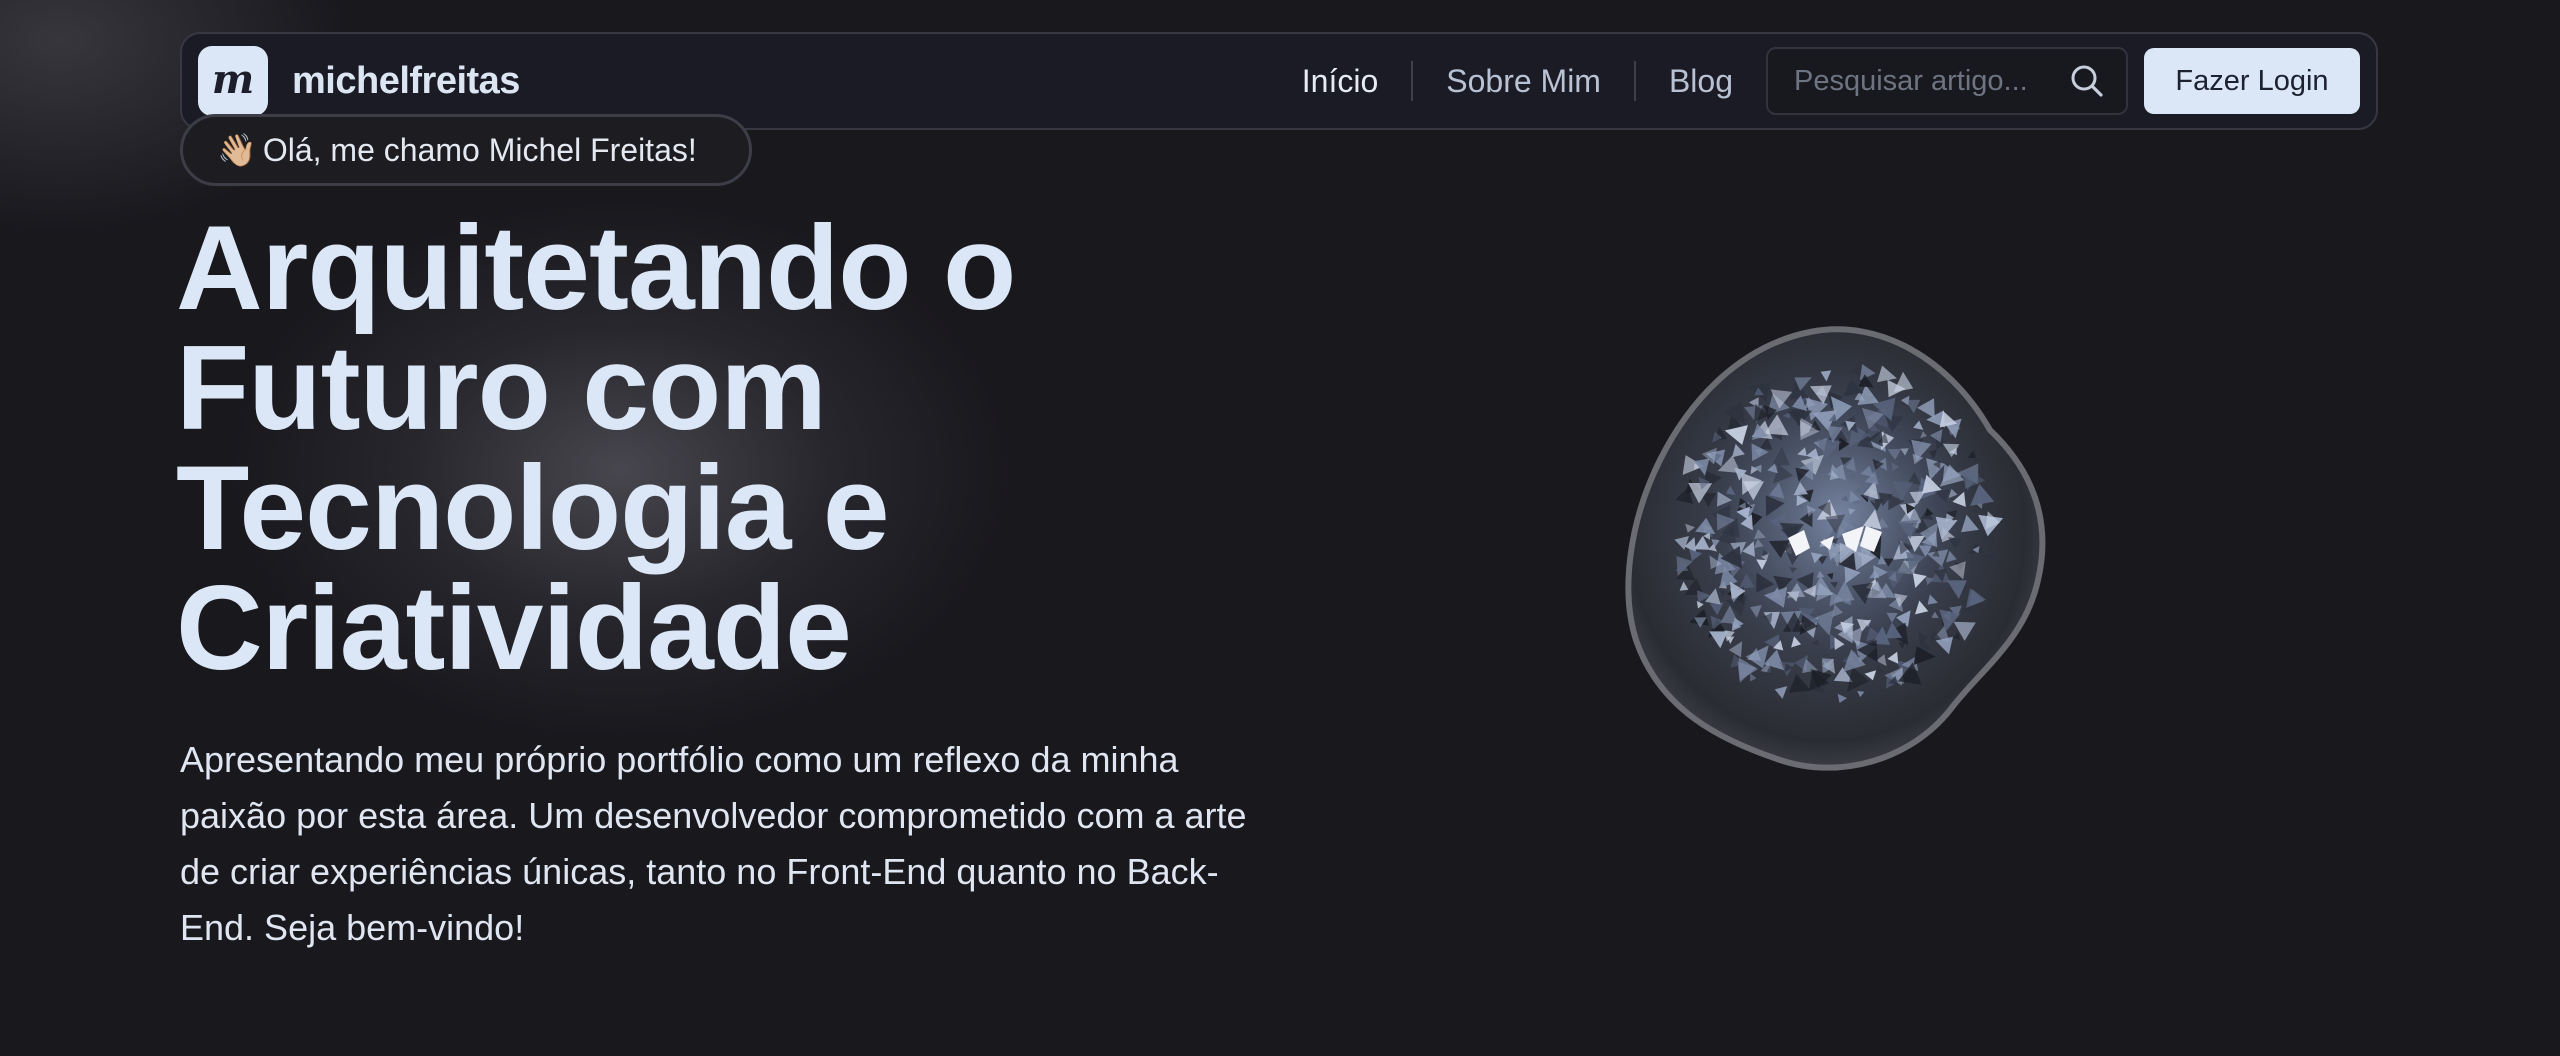  I want to click on brand-link: m michelfreitas, so click(359, 81).